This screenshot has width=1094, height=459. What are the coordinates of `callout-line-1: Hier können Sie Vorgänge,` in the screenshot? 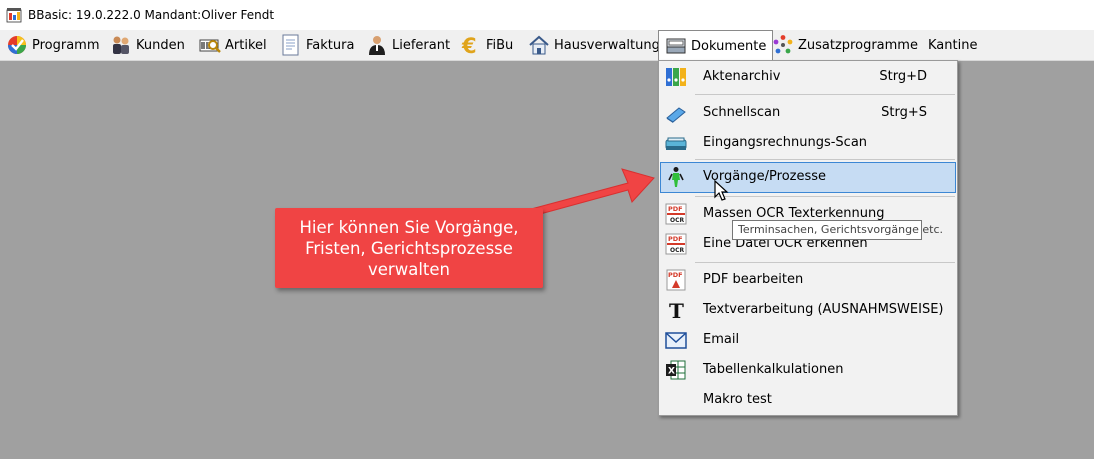 It's located at (409, 227).